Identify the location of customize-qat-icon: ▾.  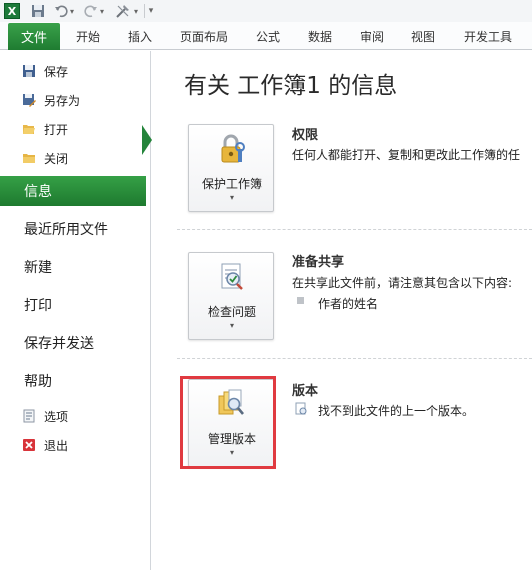
(151, 11).